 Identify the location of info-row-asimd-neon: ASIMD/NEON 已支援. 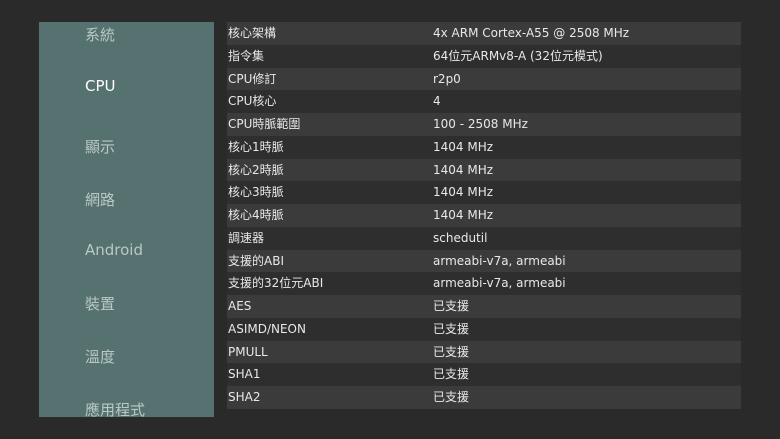
(484, 329).